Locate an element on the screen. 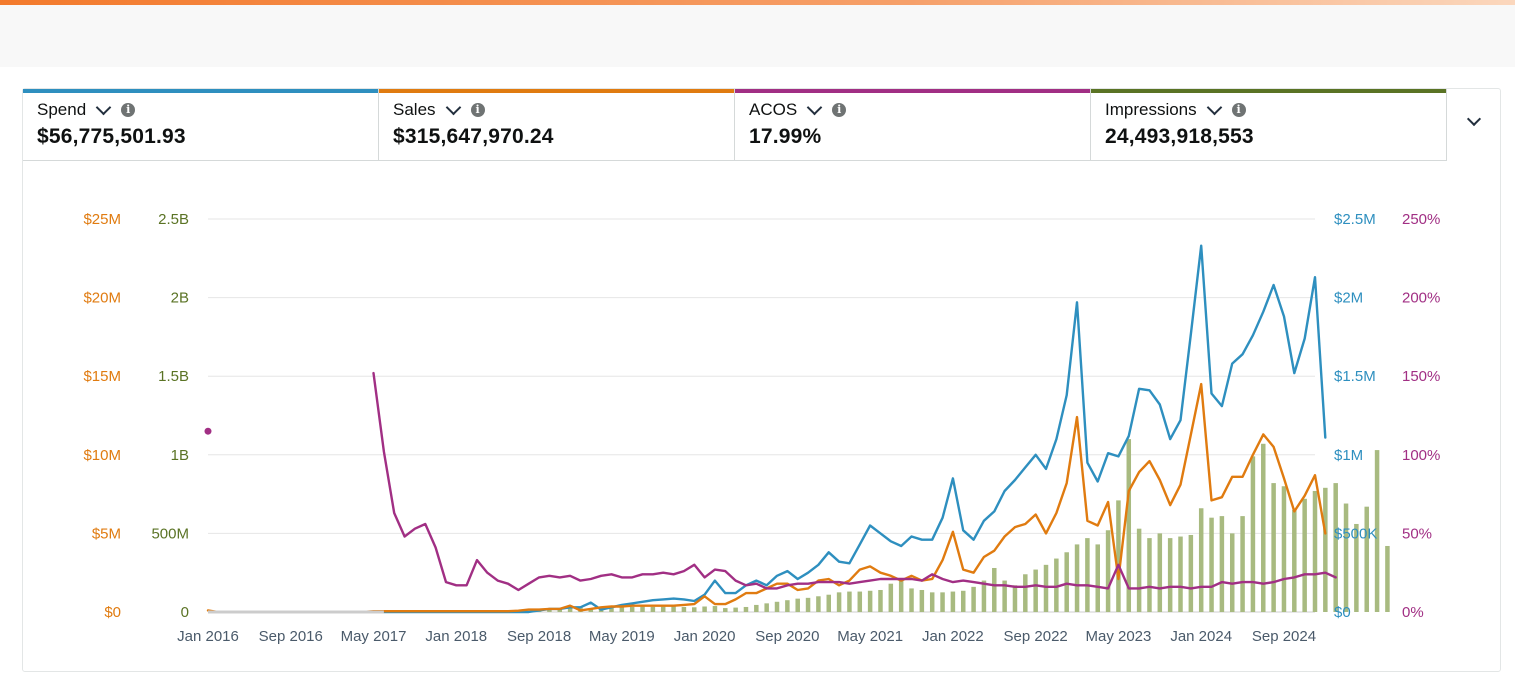 This screenshot has width=1515, height=673. impressions-axis-tick: 1.5B is located at coordinates (173, 376).